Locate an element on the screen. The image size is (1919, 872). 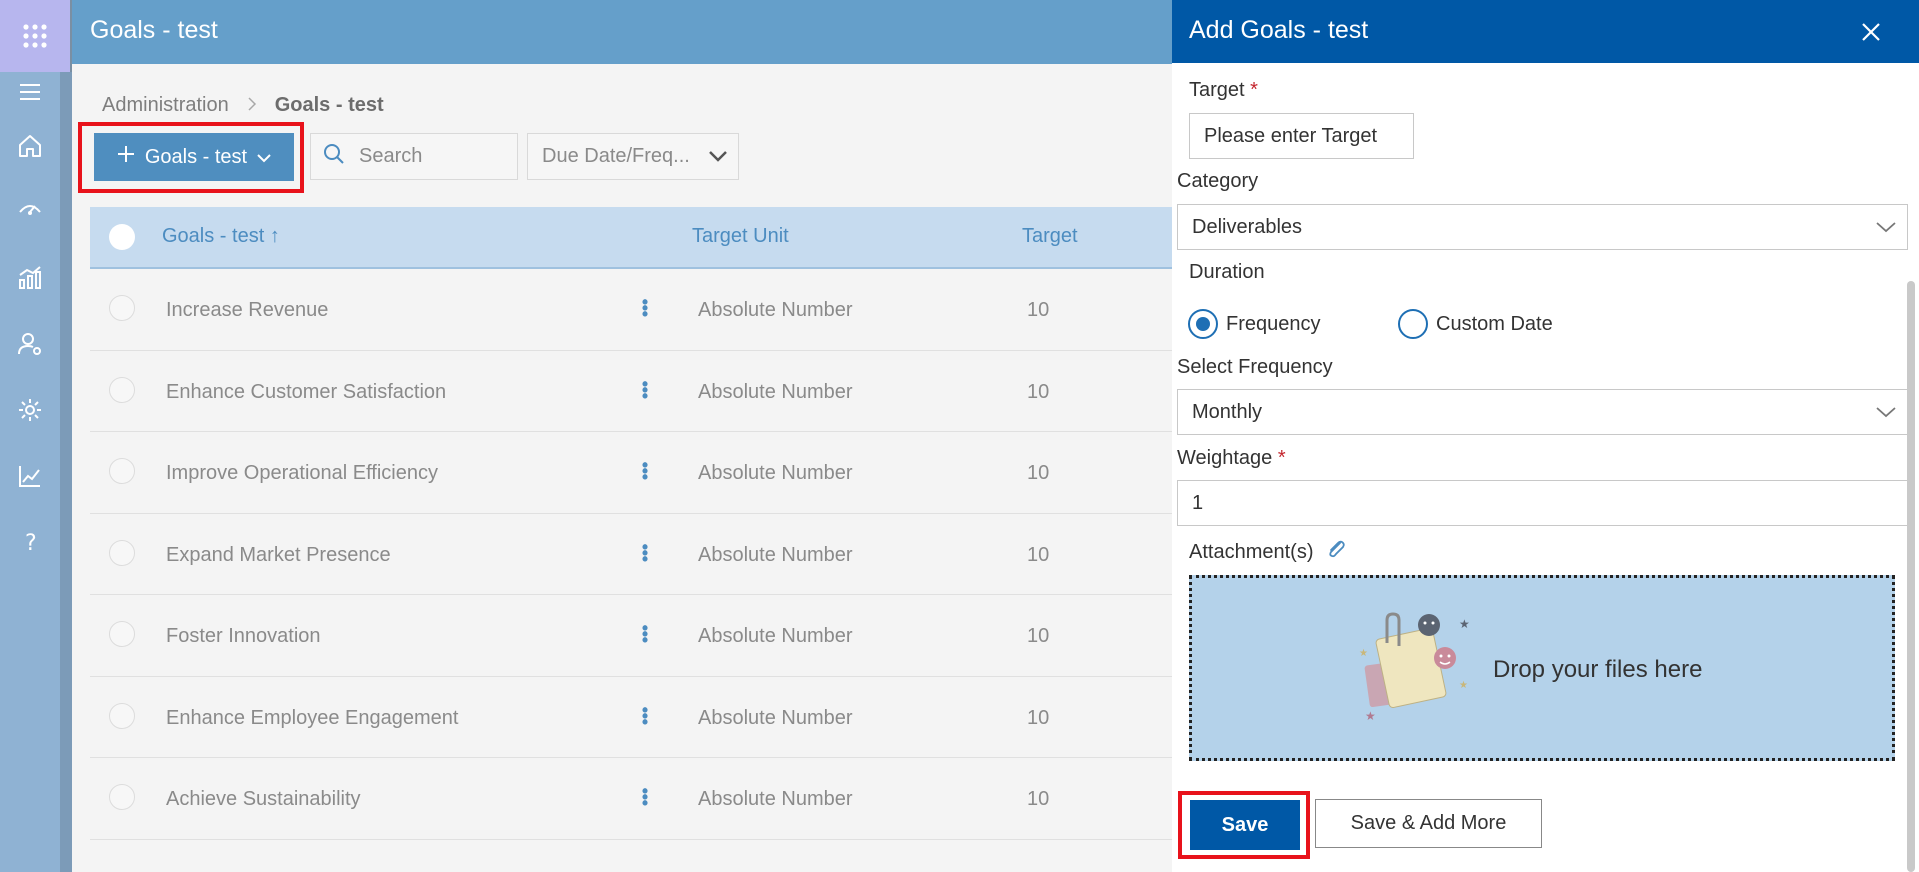
add-goal-button: Goals - test is located at coordinates (194, 157).